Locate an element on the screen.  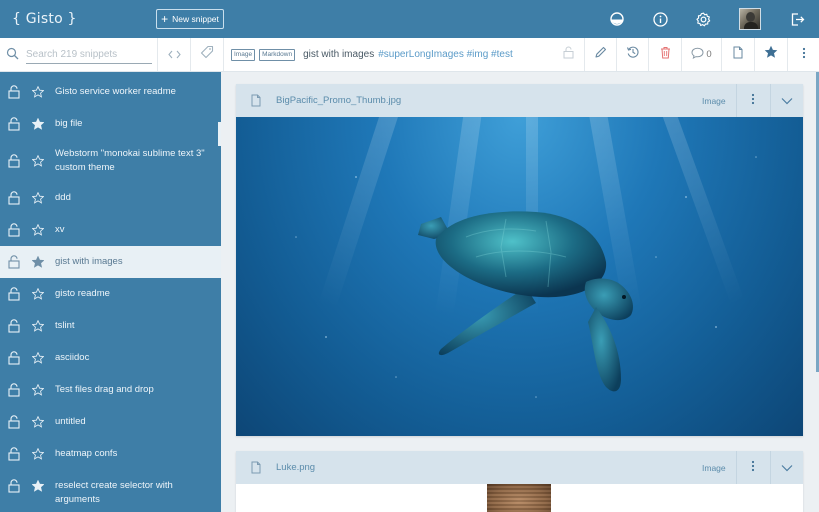
sidebar-item: ddd is located at coordinates (110, 198).